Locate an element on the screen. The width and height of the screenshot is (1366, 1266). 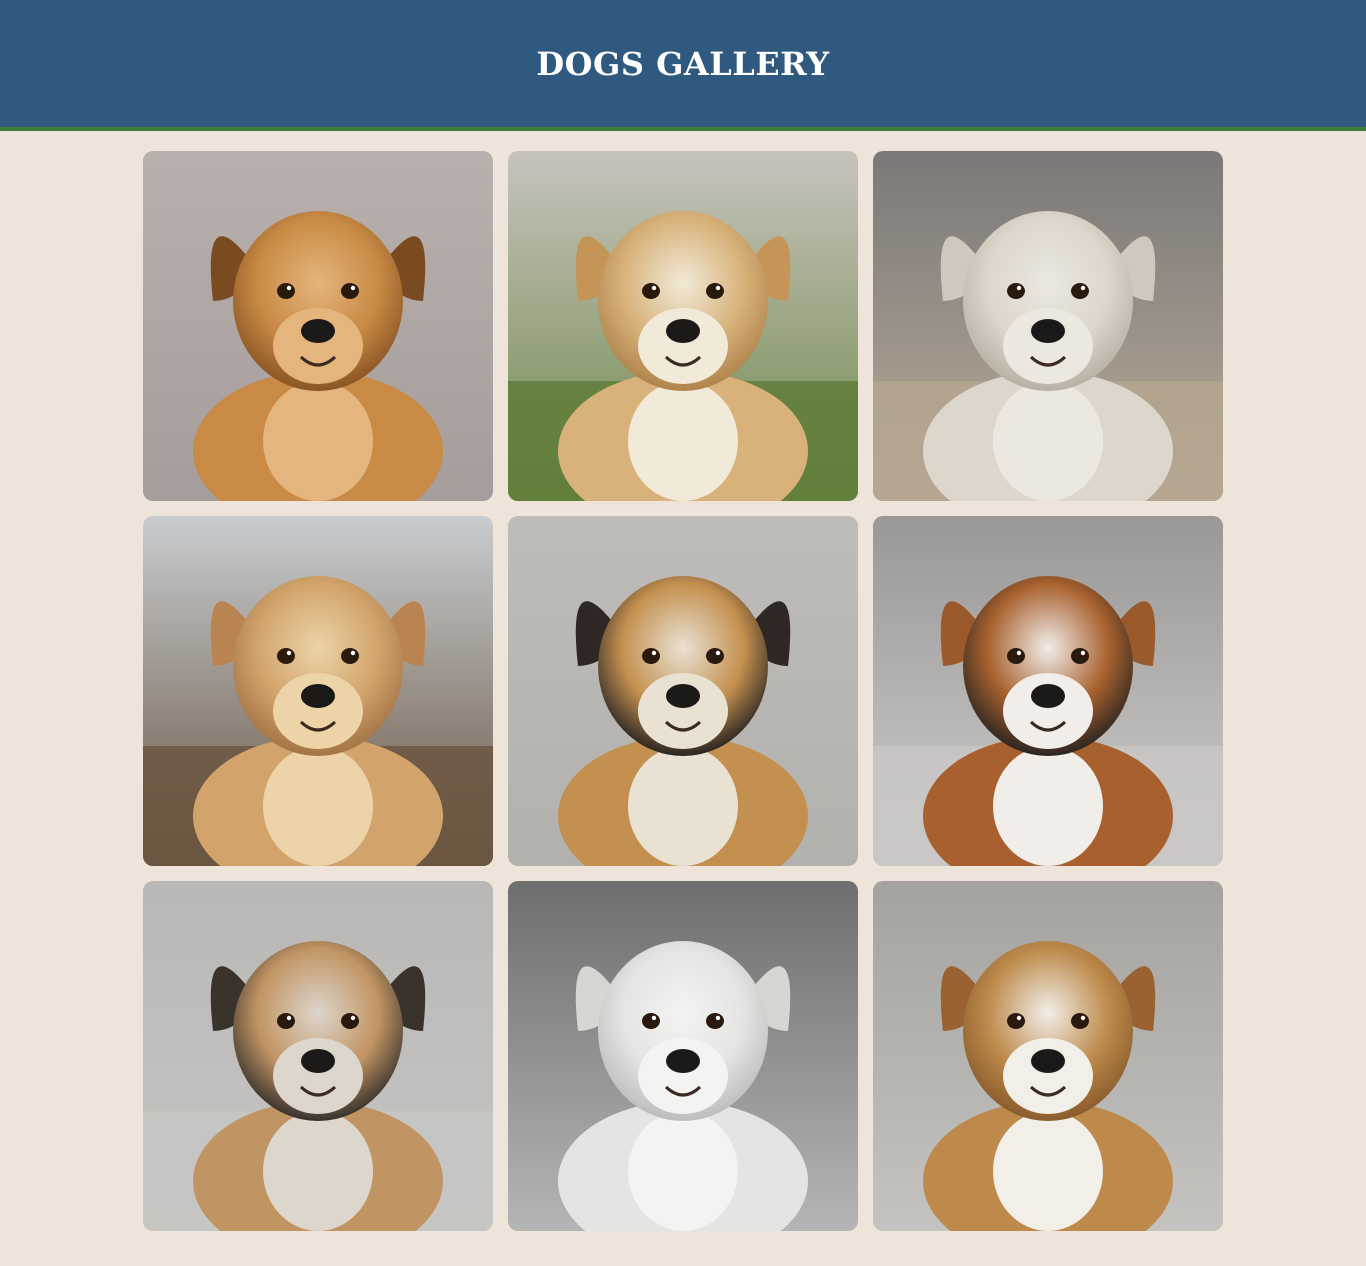
gallery-card-white-dog-sitting is located at coordinates (1048, 326).